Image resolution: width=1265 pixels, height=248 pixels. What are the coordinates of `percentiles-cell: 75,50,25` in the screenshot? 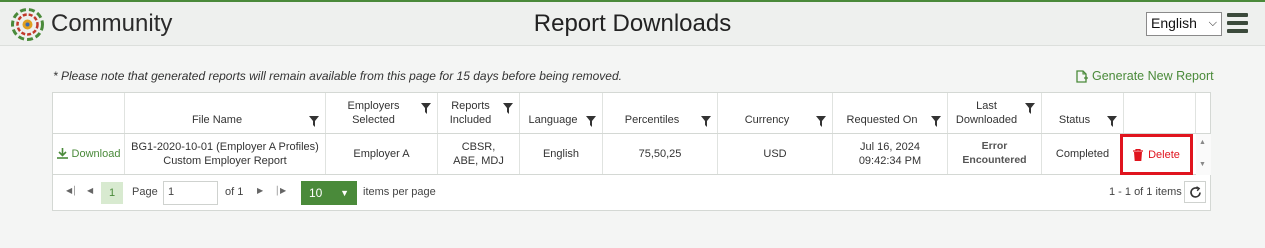 It's located at (660, 154).